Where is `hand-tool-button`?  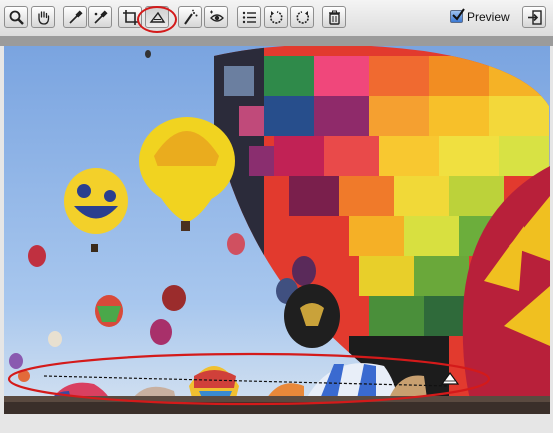 hand-tool-button is located at coordinates (43, 17).